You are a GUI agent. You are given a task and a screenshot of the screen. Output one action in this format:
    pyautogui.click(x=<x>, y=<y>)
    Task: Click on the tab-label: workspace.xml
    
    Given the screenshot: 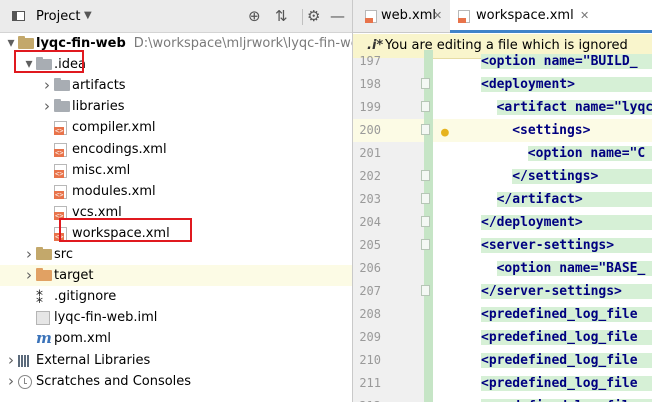 What is the action you would take?
    pyautogui.click(x=525, y=15)
    